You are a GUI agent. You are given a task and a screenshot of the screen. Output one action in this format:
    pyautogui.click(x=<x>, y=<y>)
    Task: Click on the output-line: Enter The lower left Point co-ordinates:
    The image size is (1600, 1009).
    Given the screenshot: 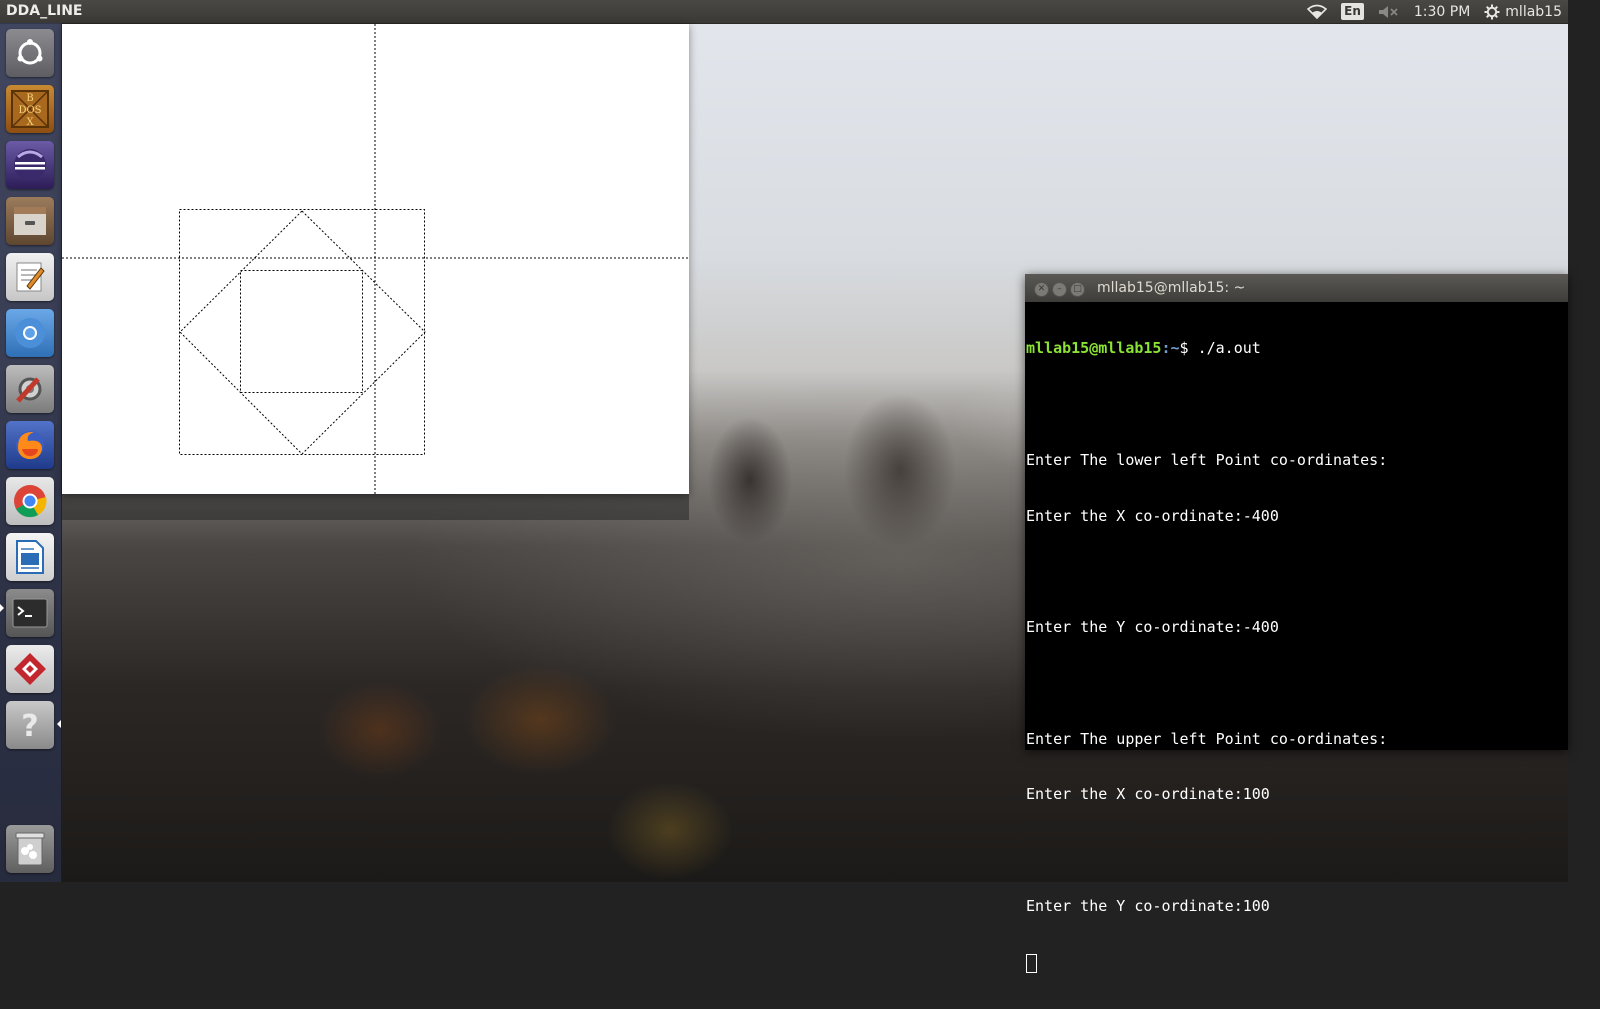 What is the action you would take?
    pyautogui.click(x=1207, y=459)
    